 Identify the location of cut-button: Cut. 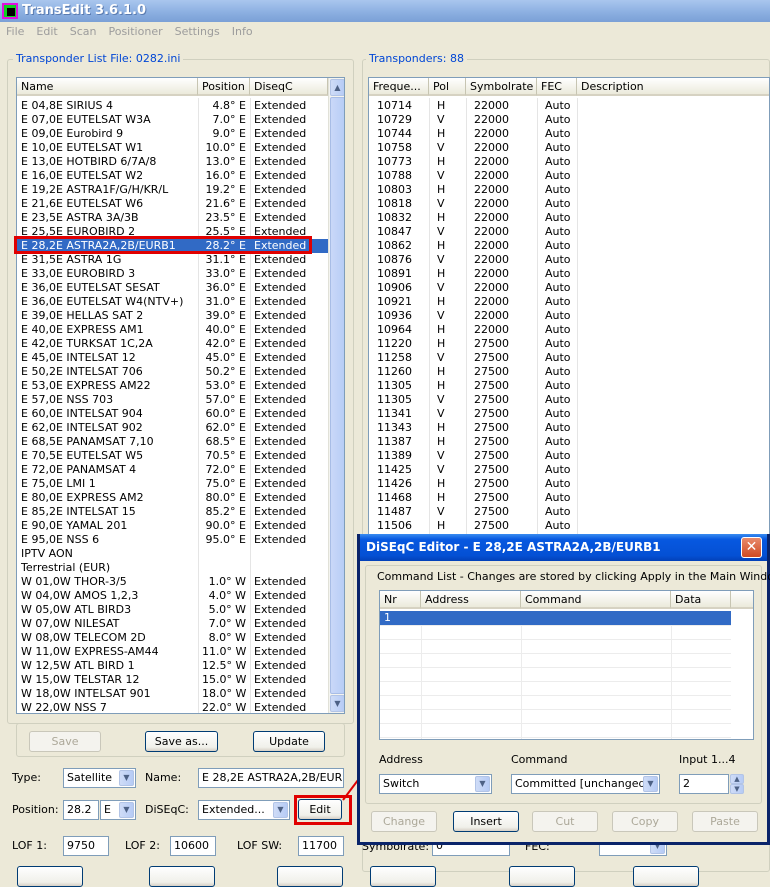
(565, 821).